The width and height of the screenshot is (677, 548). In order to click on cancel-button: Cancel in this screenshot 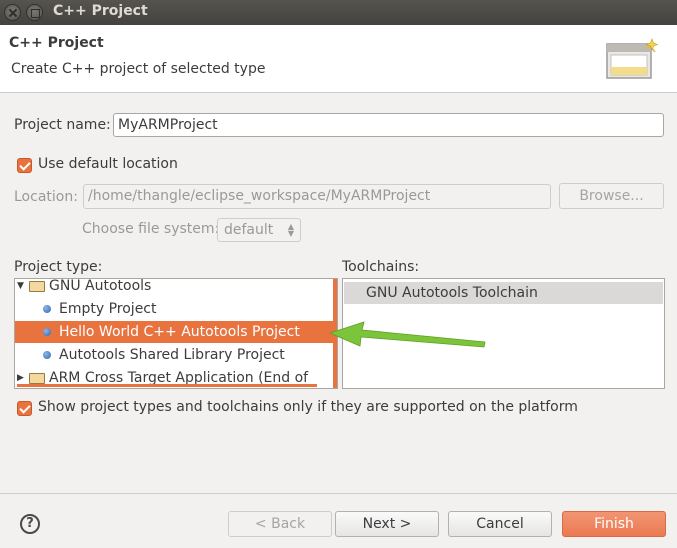, I will do `click(500, 524)`.